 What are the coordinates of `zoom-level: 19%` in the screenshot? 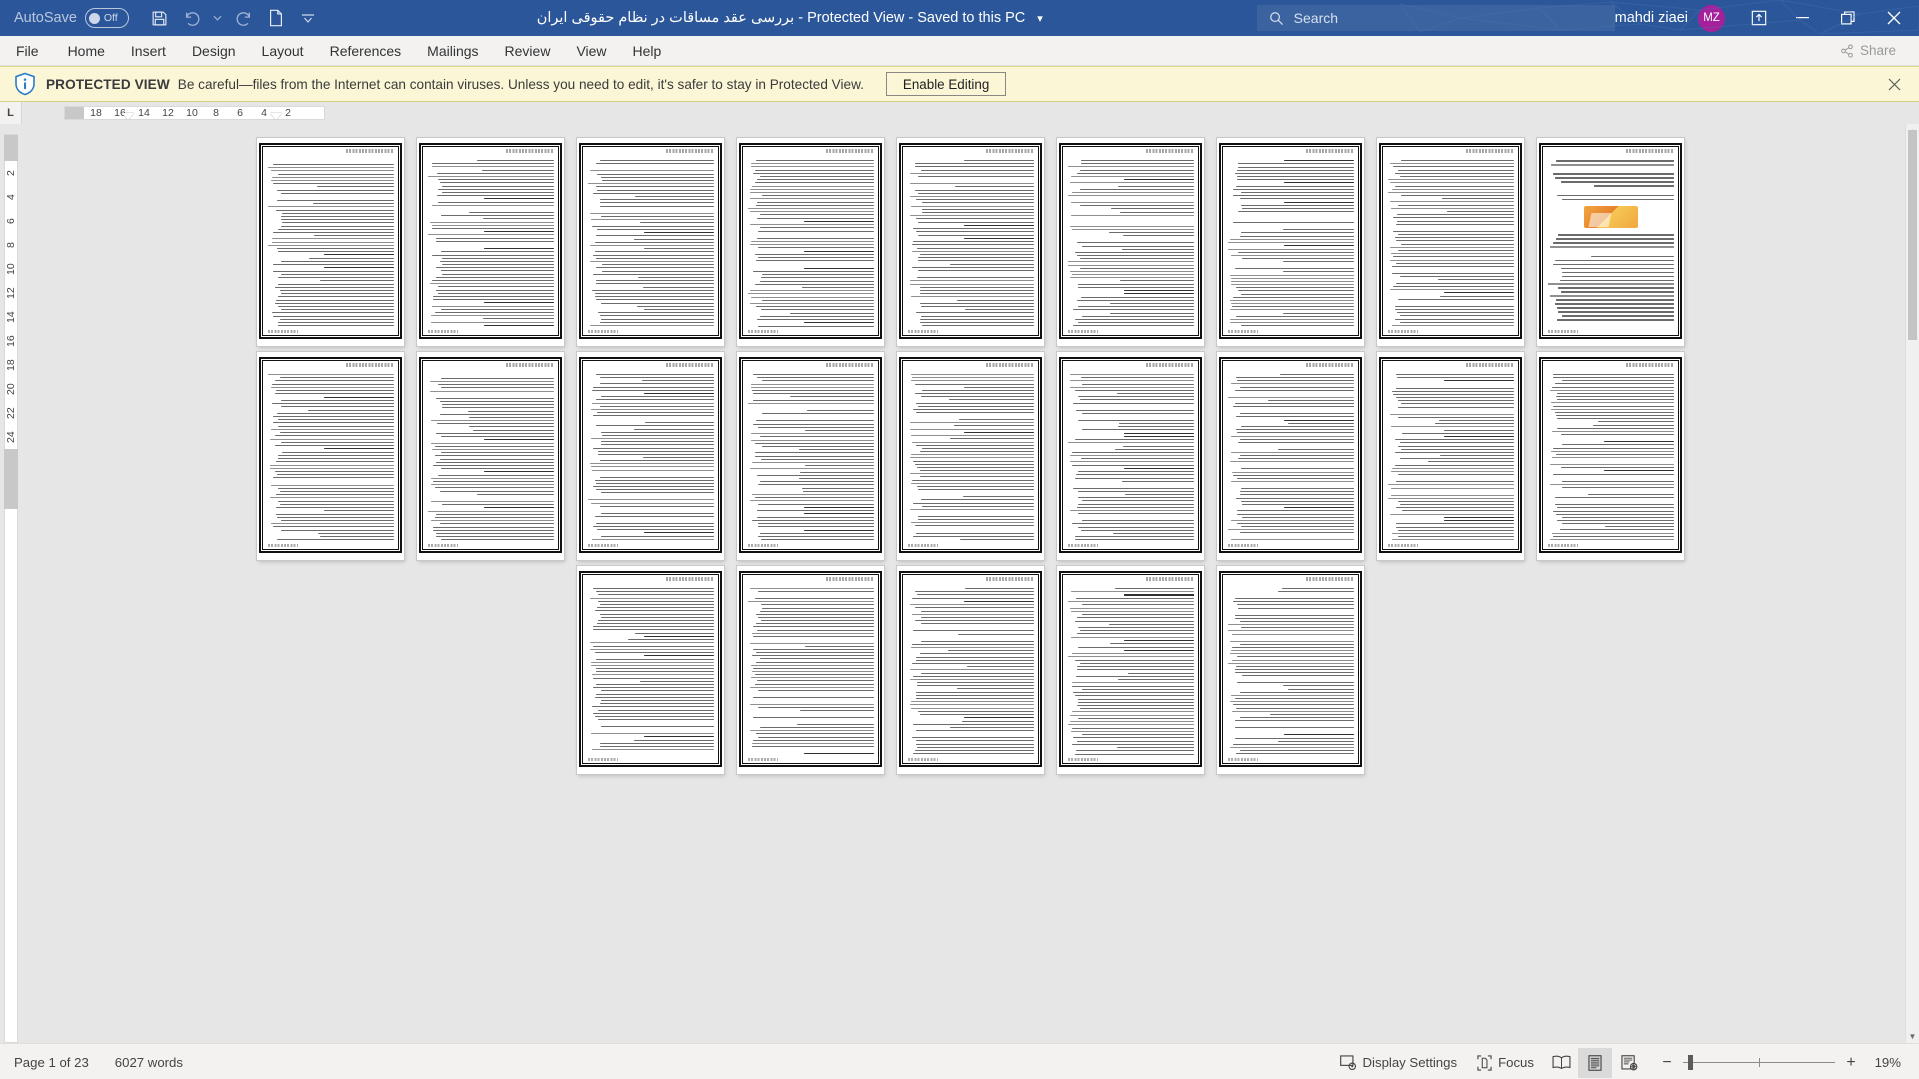 It's located at (1889, 1062).